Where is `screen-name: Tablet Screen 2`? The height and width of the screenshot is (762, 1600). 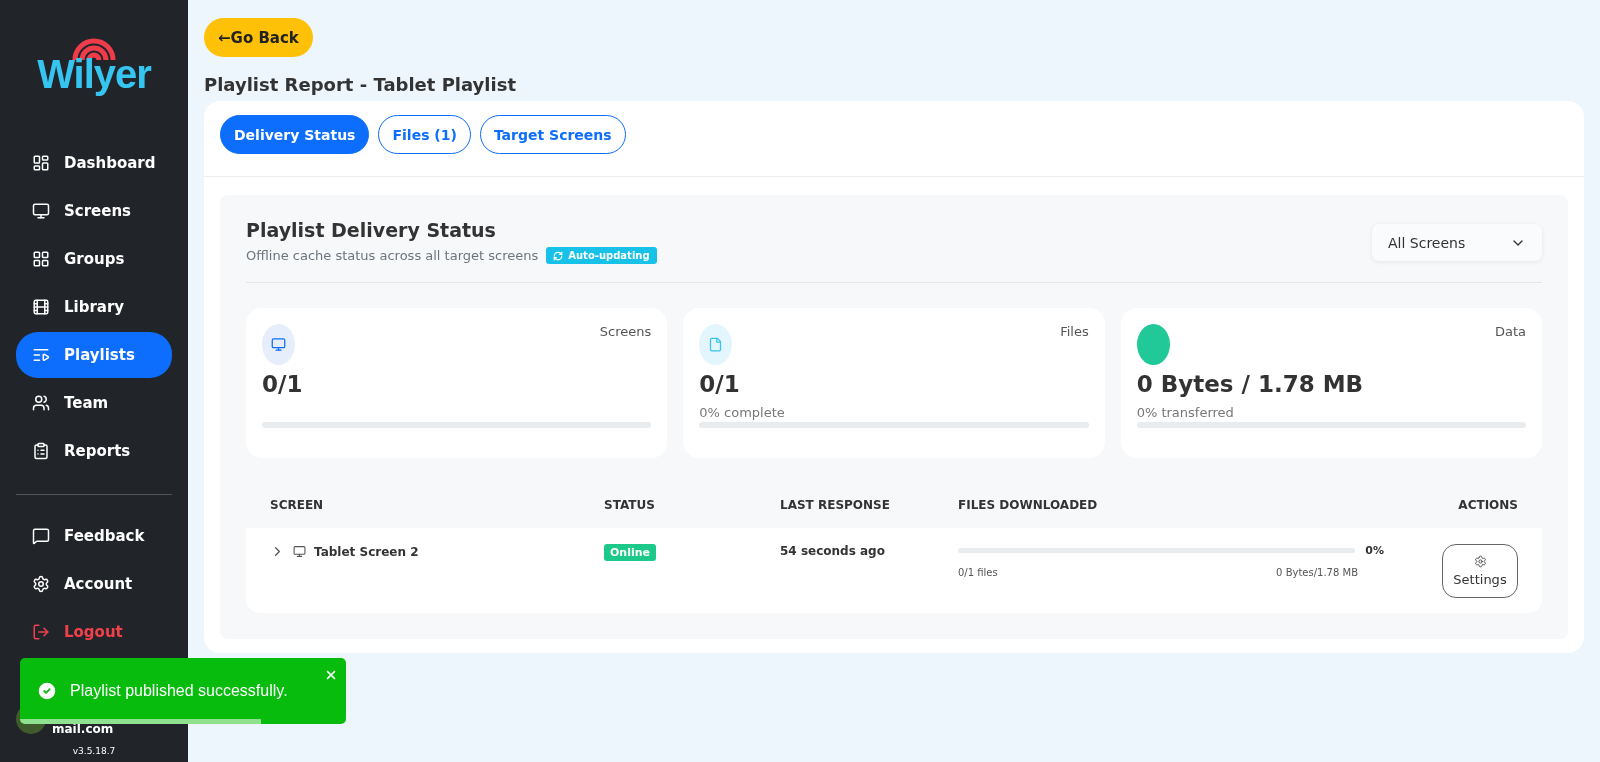
screen-name: Tablet Screen 2 is located at coordinates (366, 551).